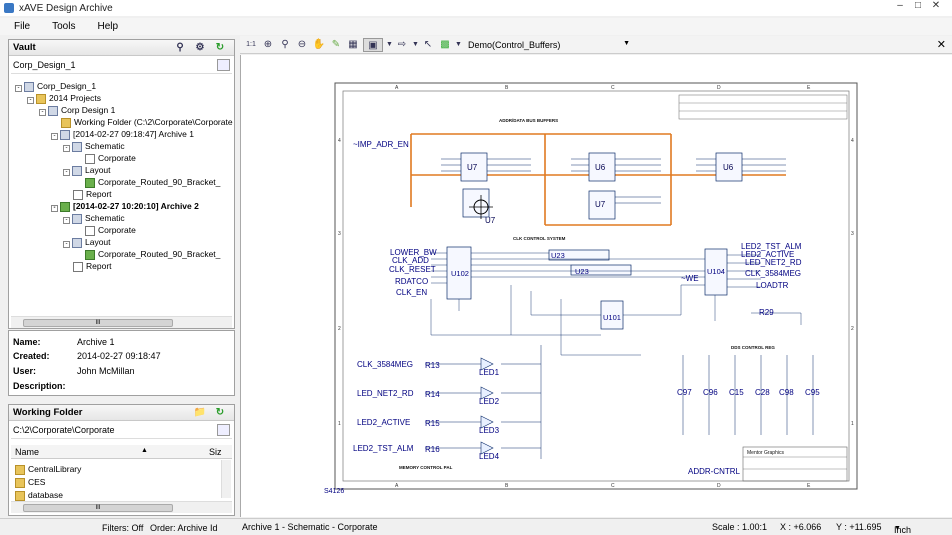 The width and height of the screenshot is (952, 535). Describe the element at coordinates (9, 8) in the screenshot. I see `app-icon` at that location.